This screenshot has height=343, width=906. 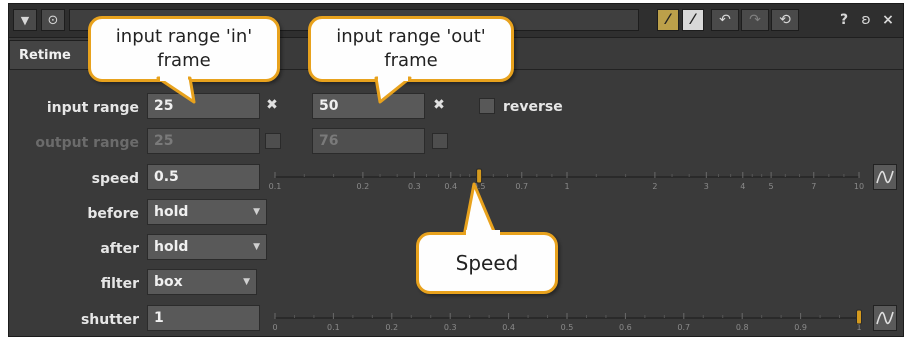 I want to click on speed-slider: 0.1 0.2 0.3 0.4 0.5 0.7 1 2 3 4 5 7 10, so click(x=567, y=177).